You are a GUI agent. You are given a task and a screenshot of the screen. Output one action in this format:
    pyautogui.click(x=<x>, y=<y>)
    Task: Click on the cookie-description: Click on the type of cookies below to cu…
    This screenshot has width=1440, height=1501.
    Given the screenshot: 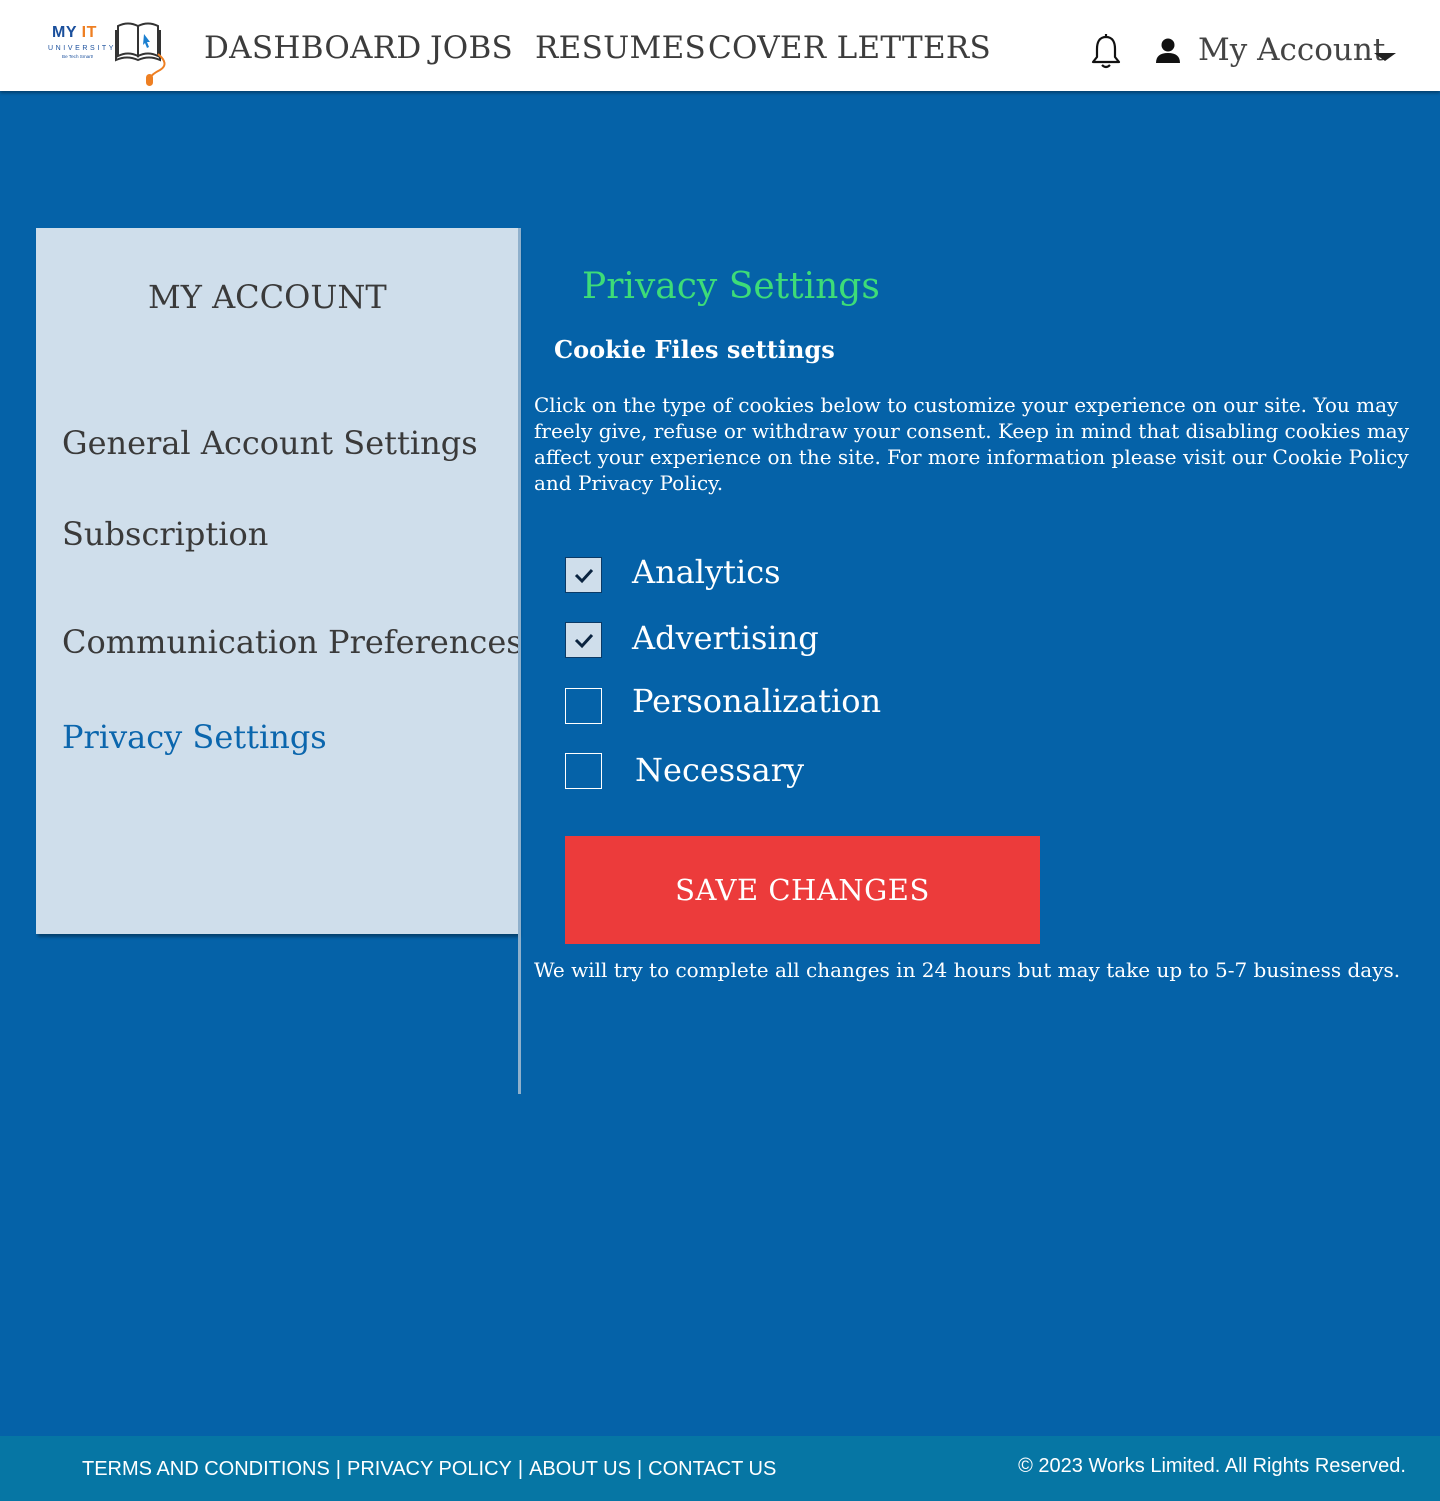 What is the action you would take?
    pyautogui.click(x=971, y=444)
    